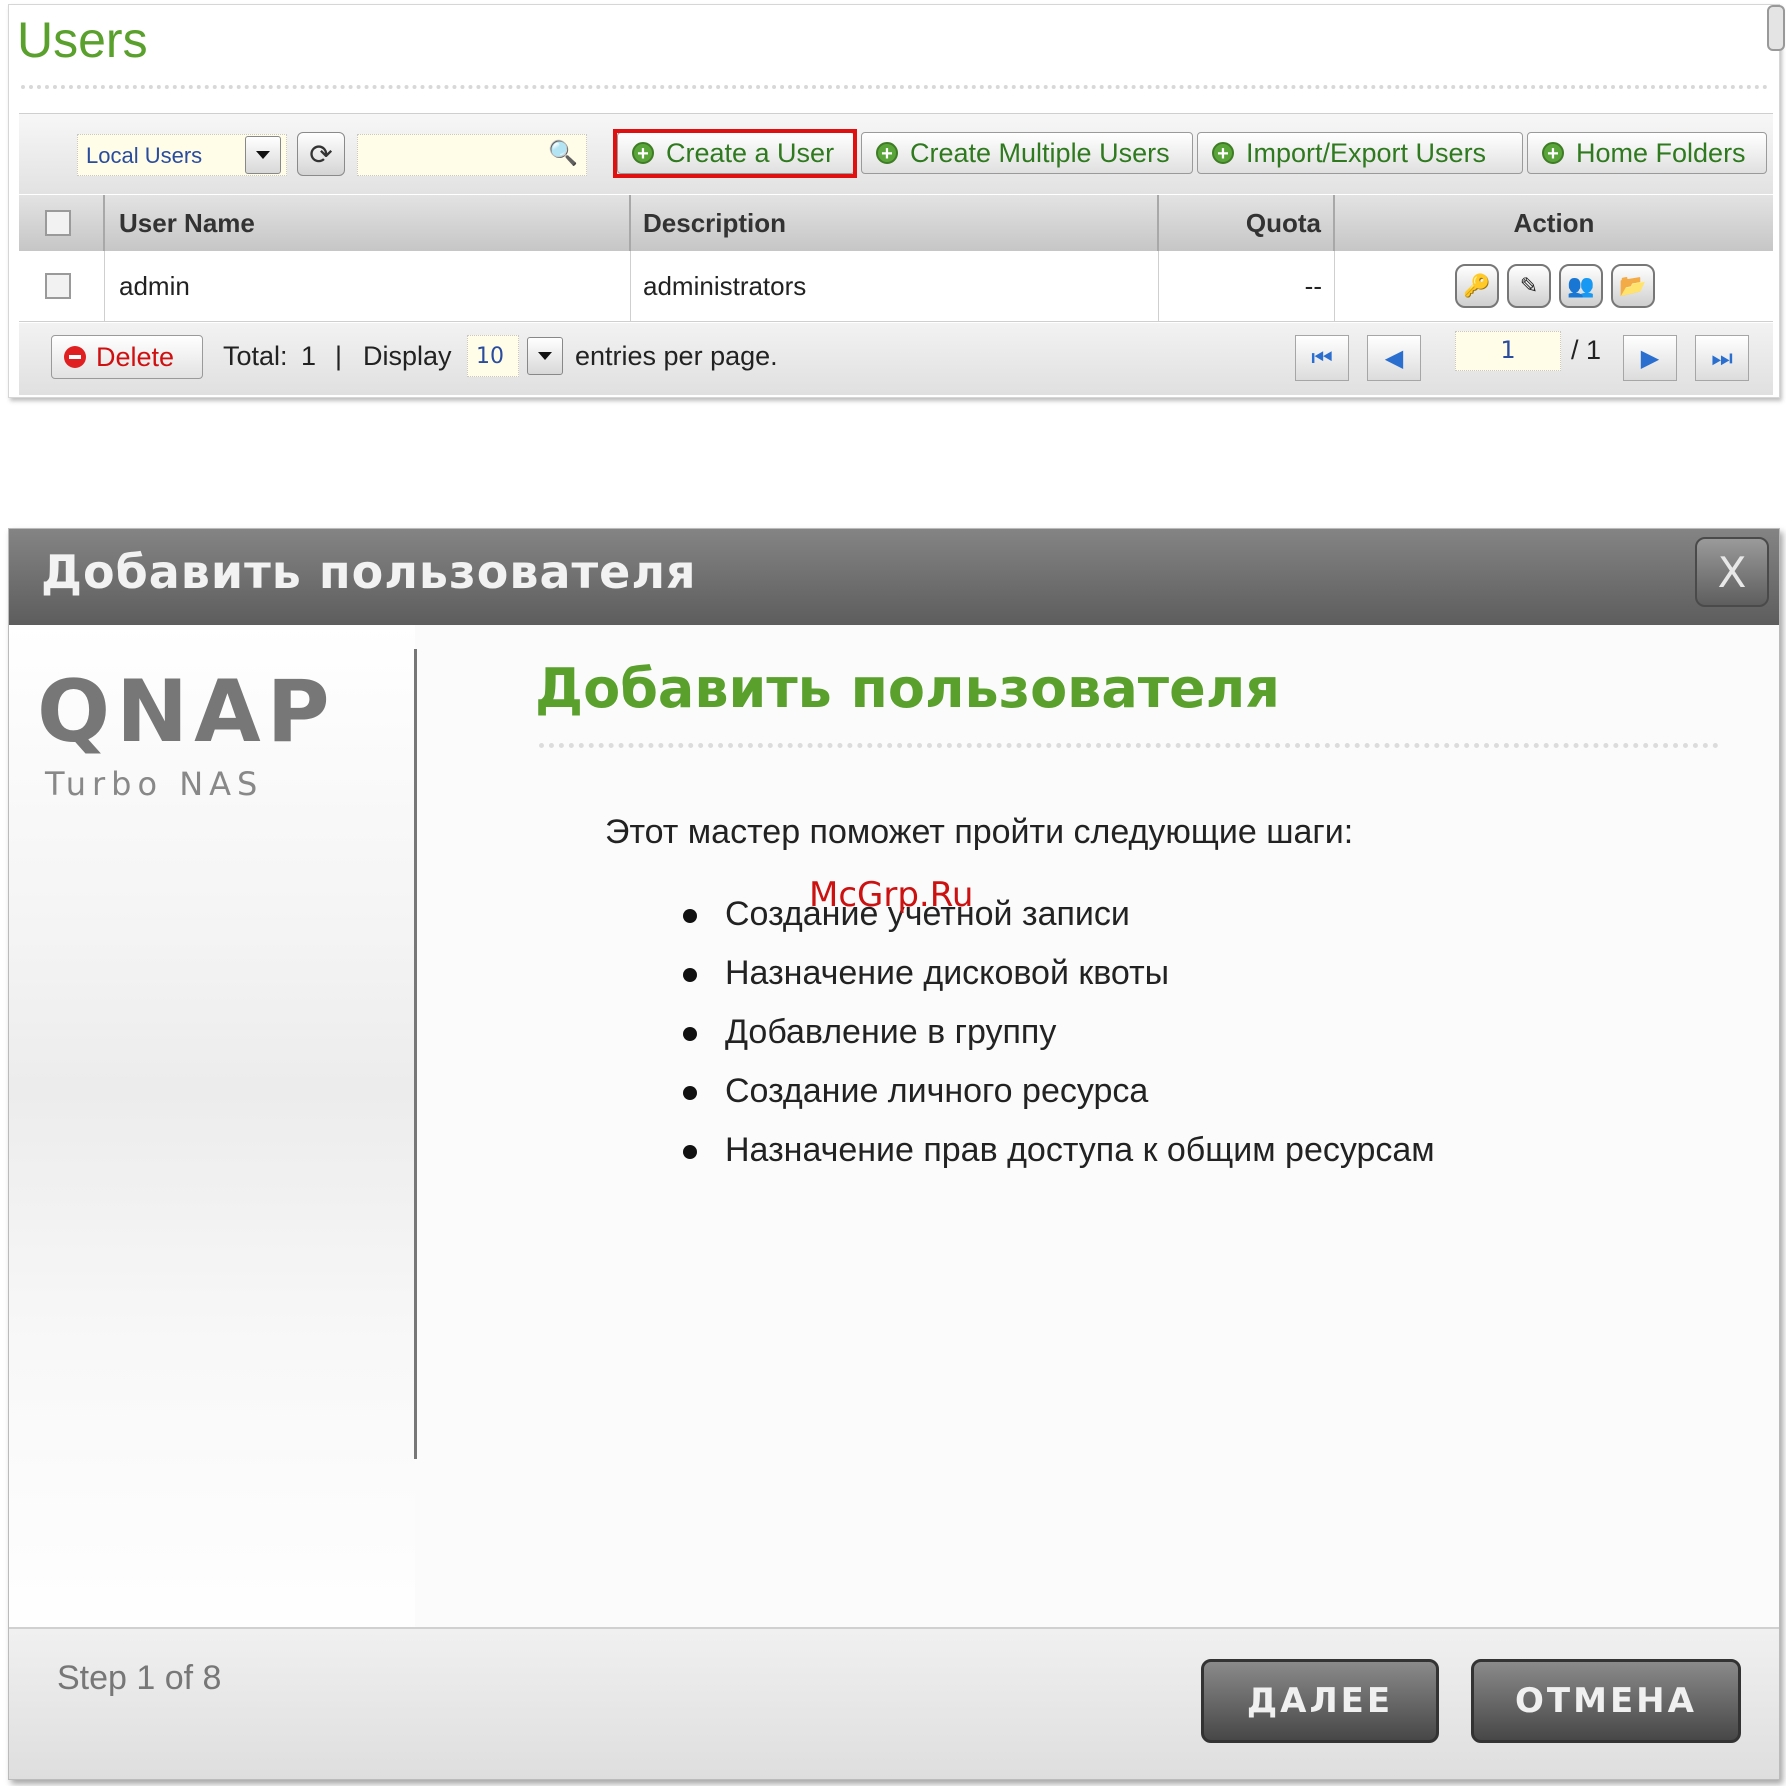 Image resolution: width=1786 pixels, height=1786 pixels. I want to click on select-all-checkbox, so click(58, 223).